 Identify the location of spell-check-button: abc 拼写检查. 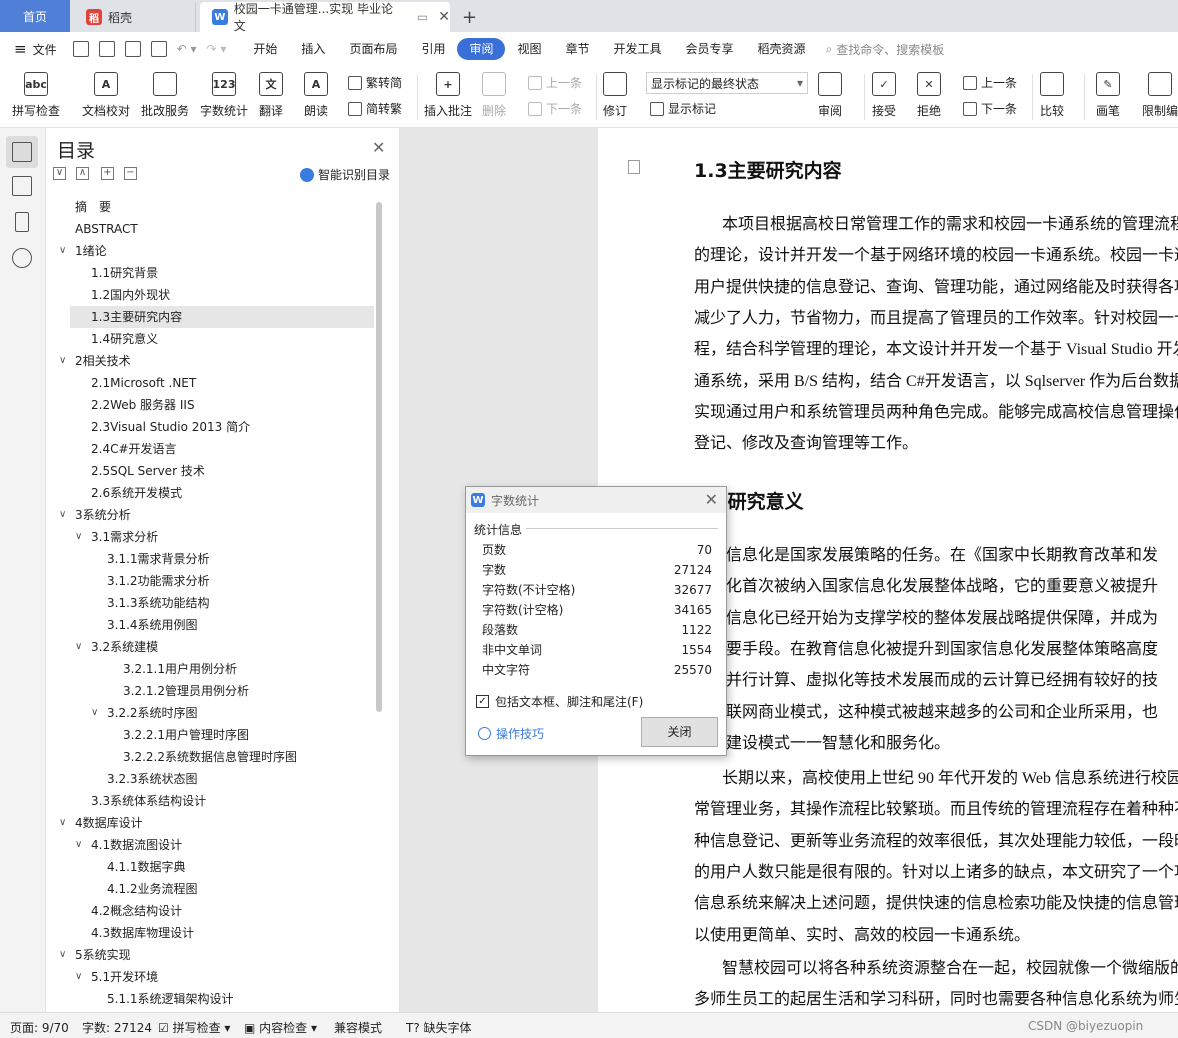
(36, 95).